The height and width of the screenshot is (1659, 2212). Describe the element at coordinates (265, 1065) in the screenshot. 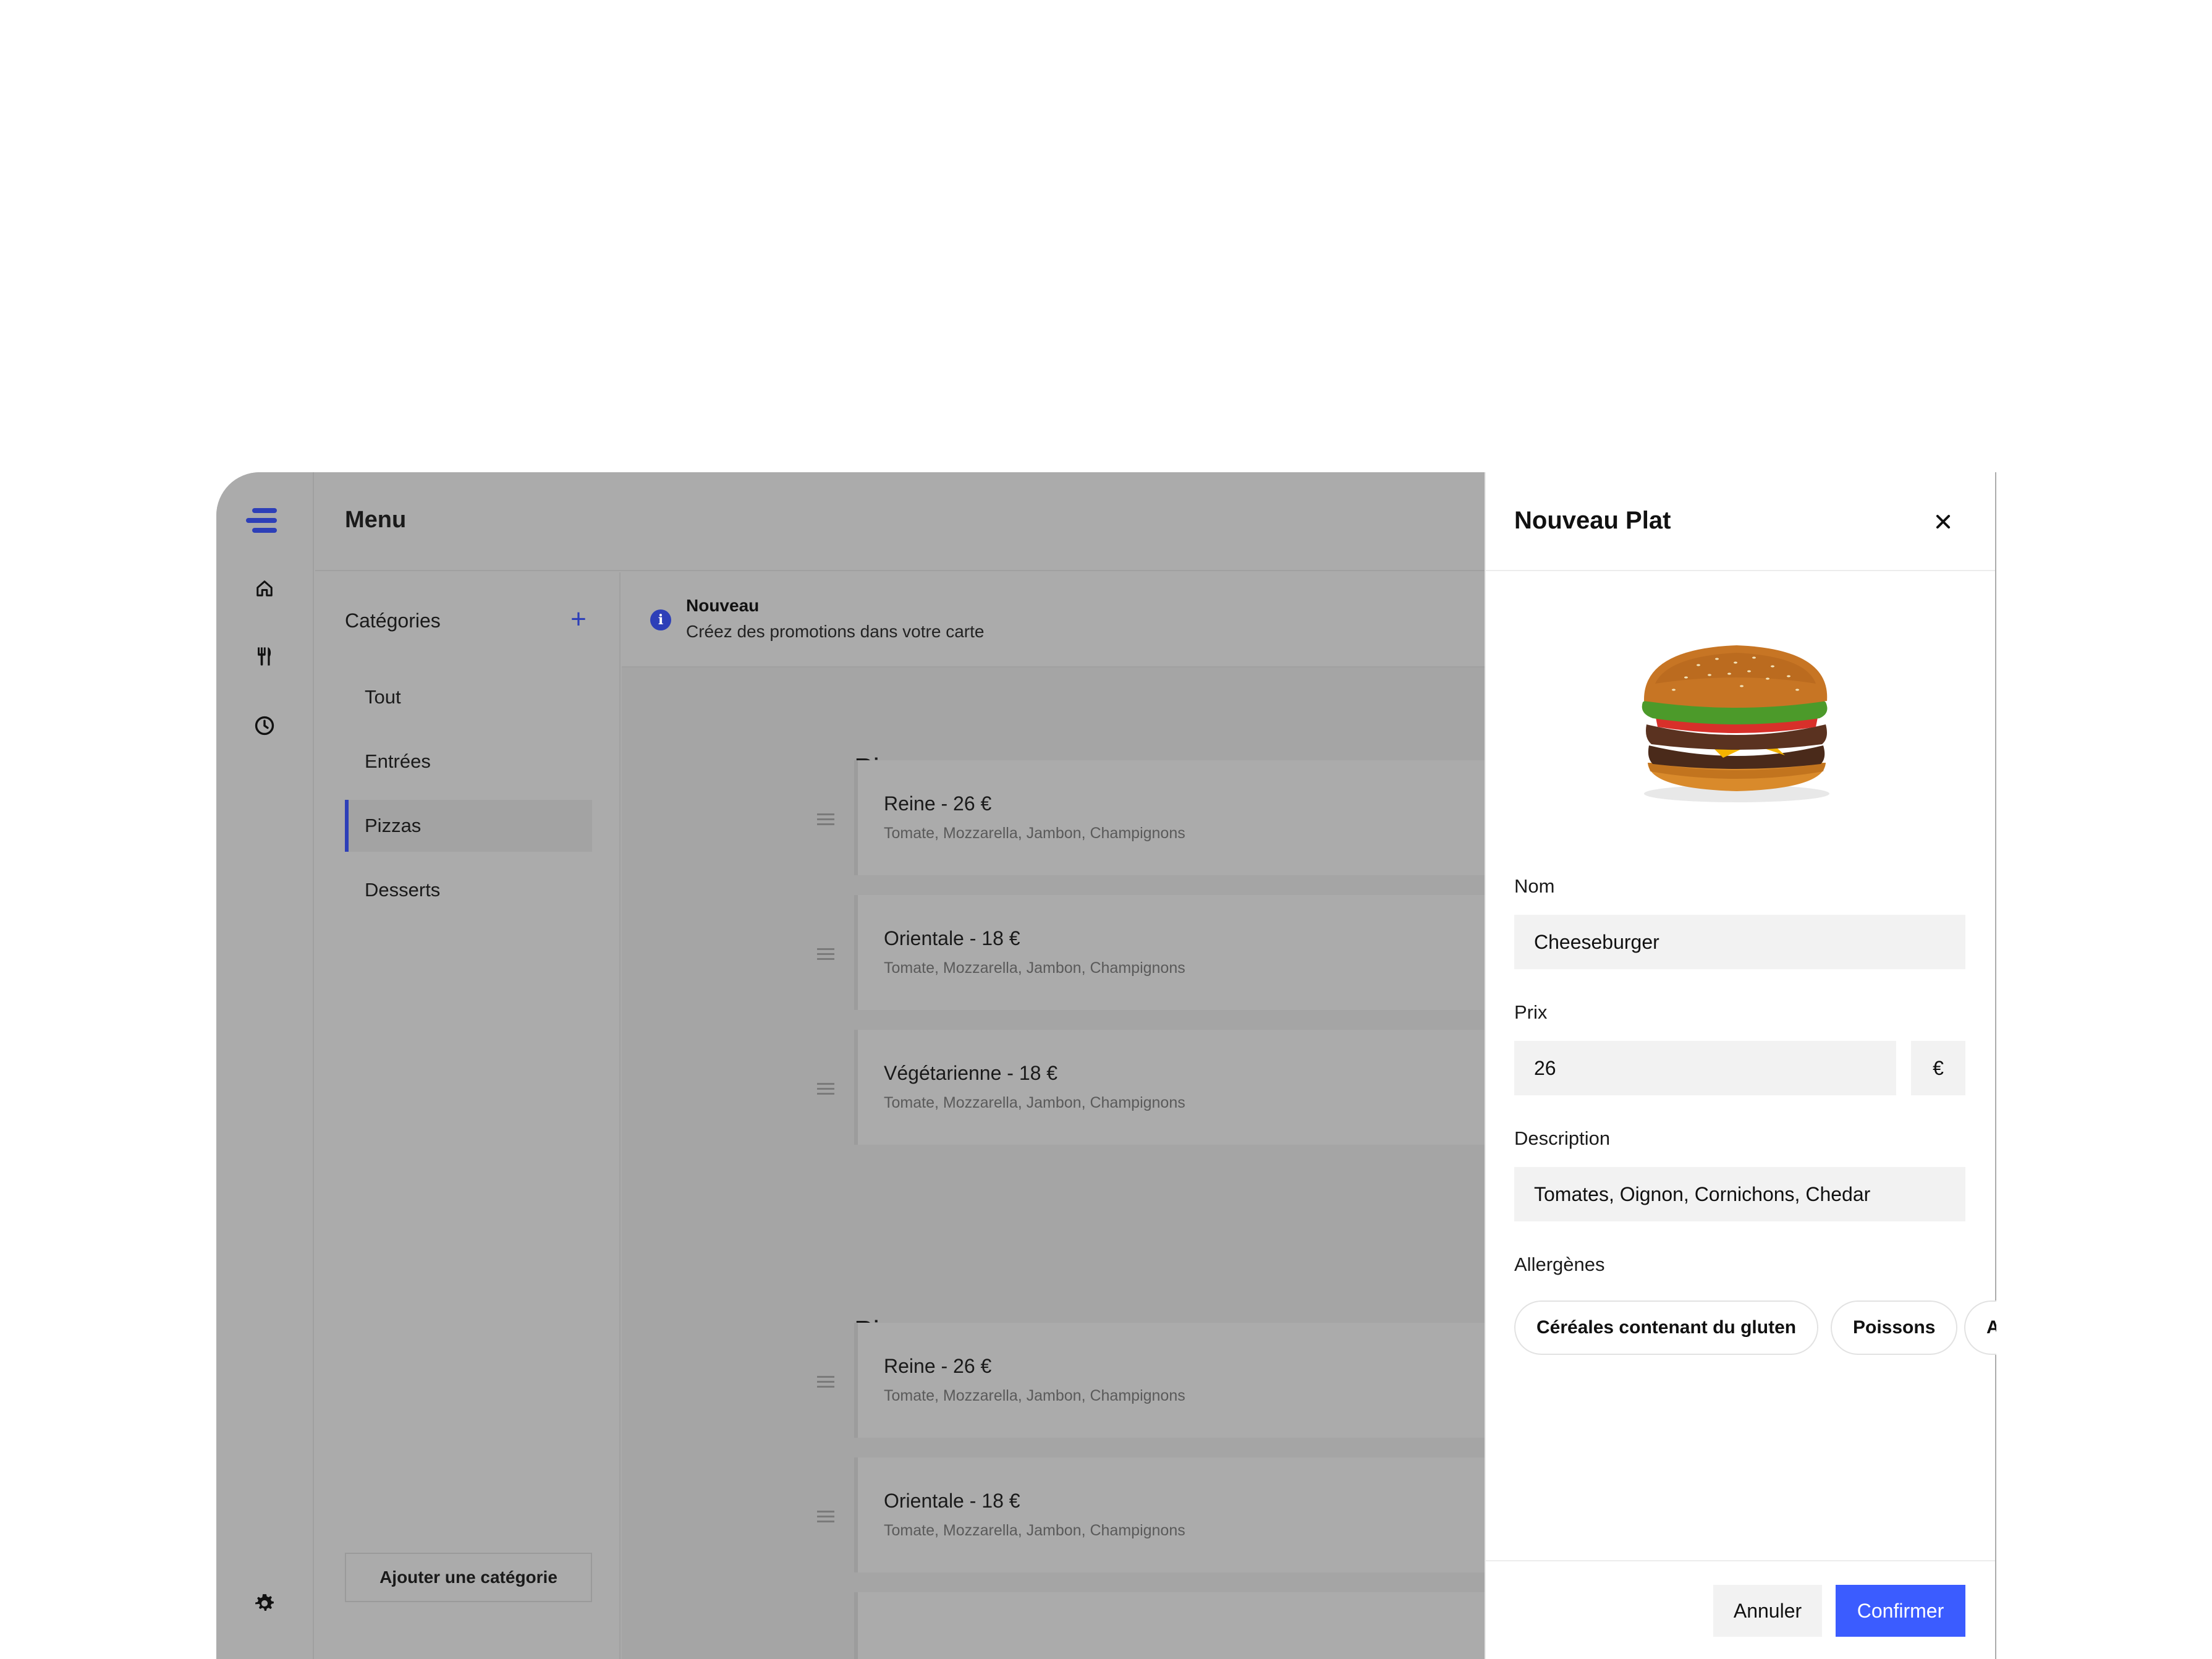

I see `icon-rail` at that location.